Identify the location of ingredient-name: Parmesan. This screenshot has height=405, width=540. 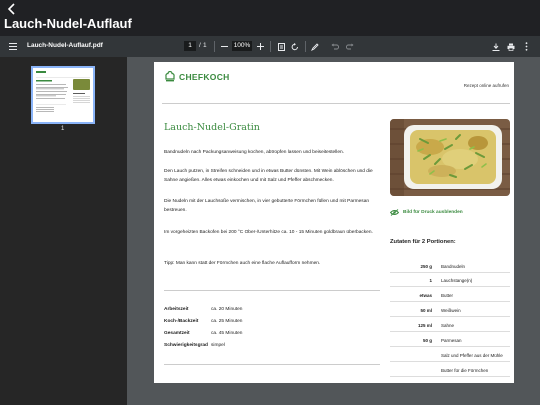
(451, 340).